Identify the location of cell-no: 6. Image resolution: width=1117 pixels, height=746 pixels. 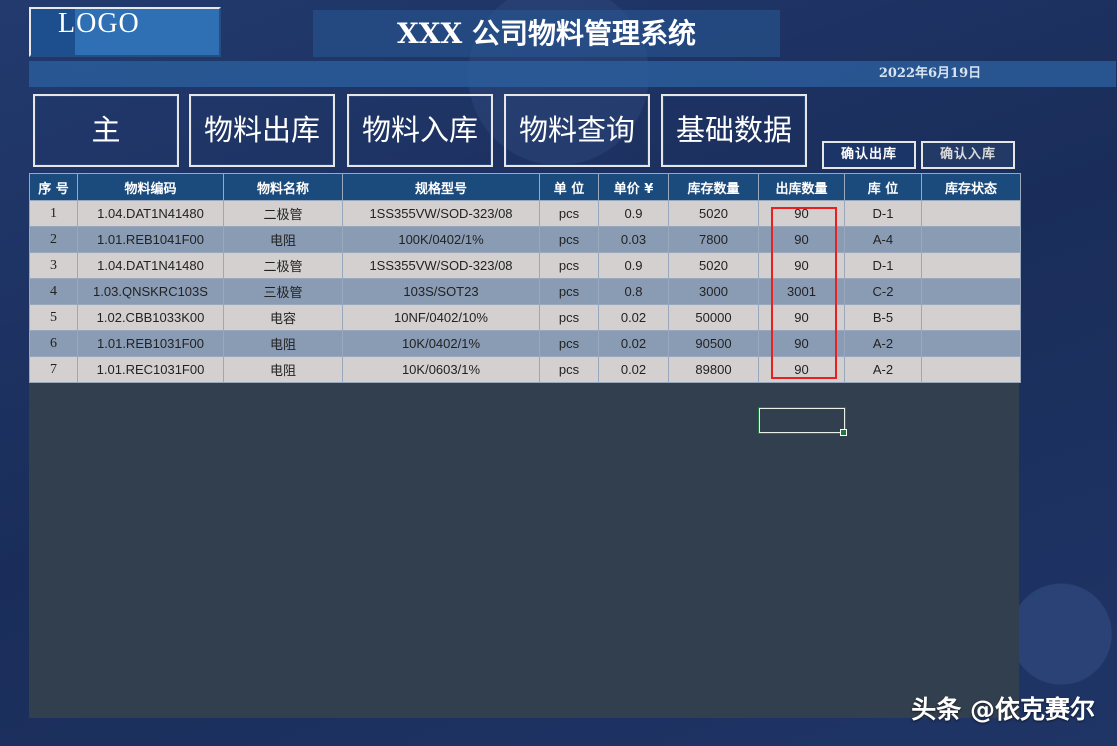
(53, 343).